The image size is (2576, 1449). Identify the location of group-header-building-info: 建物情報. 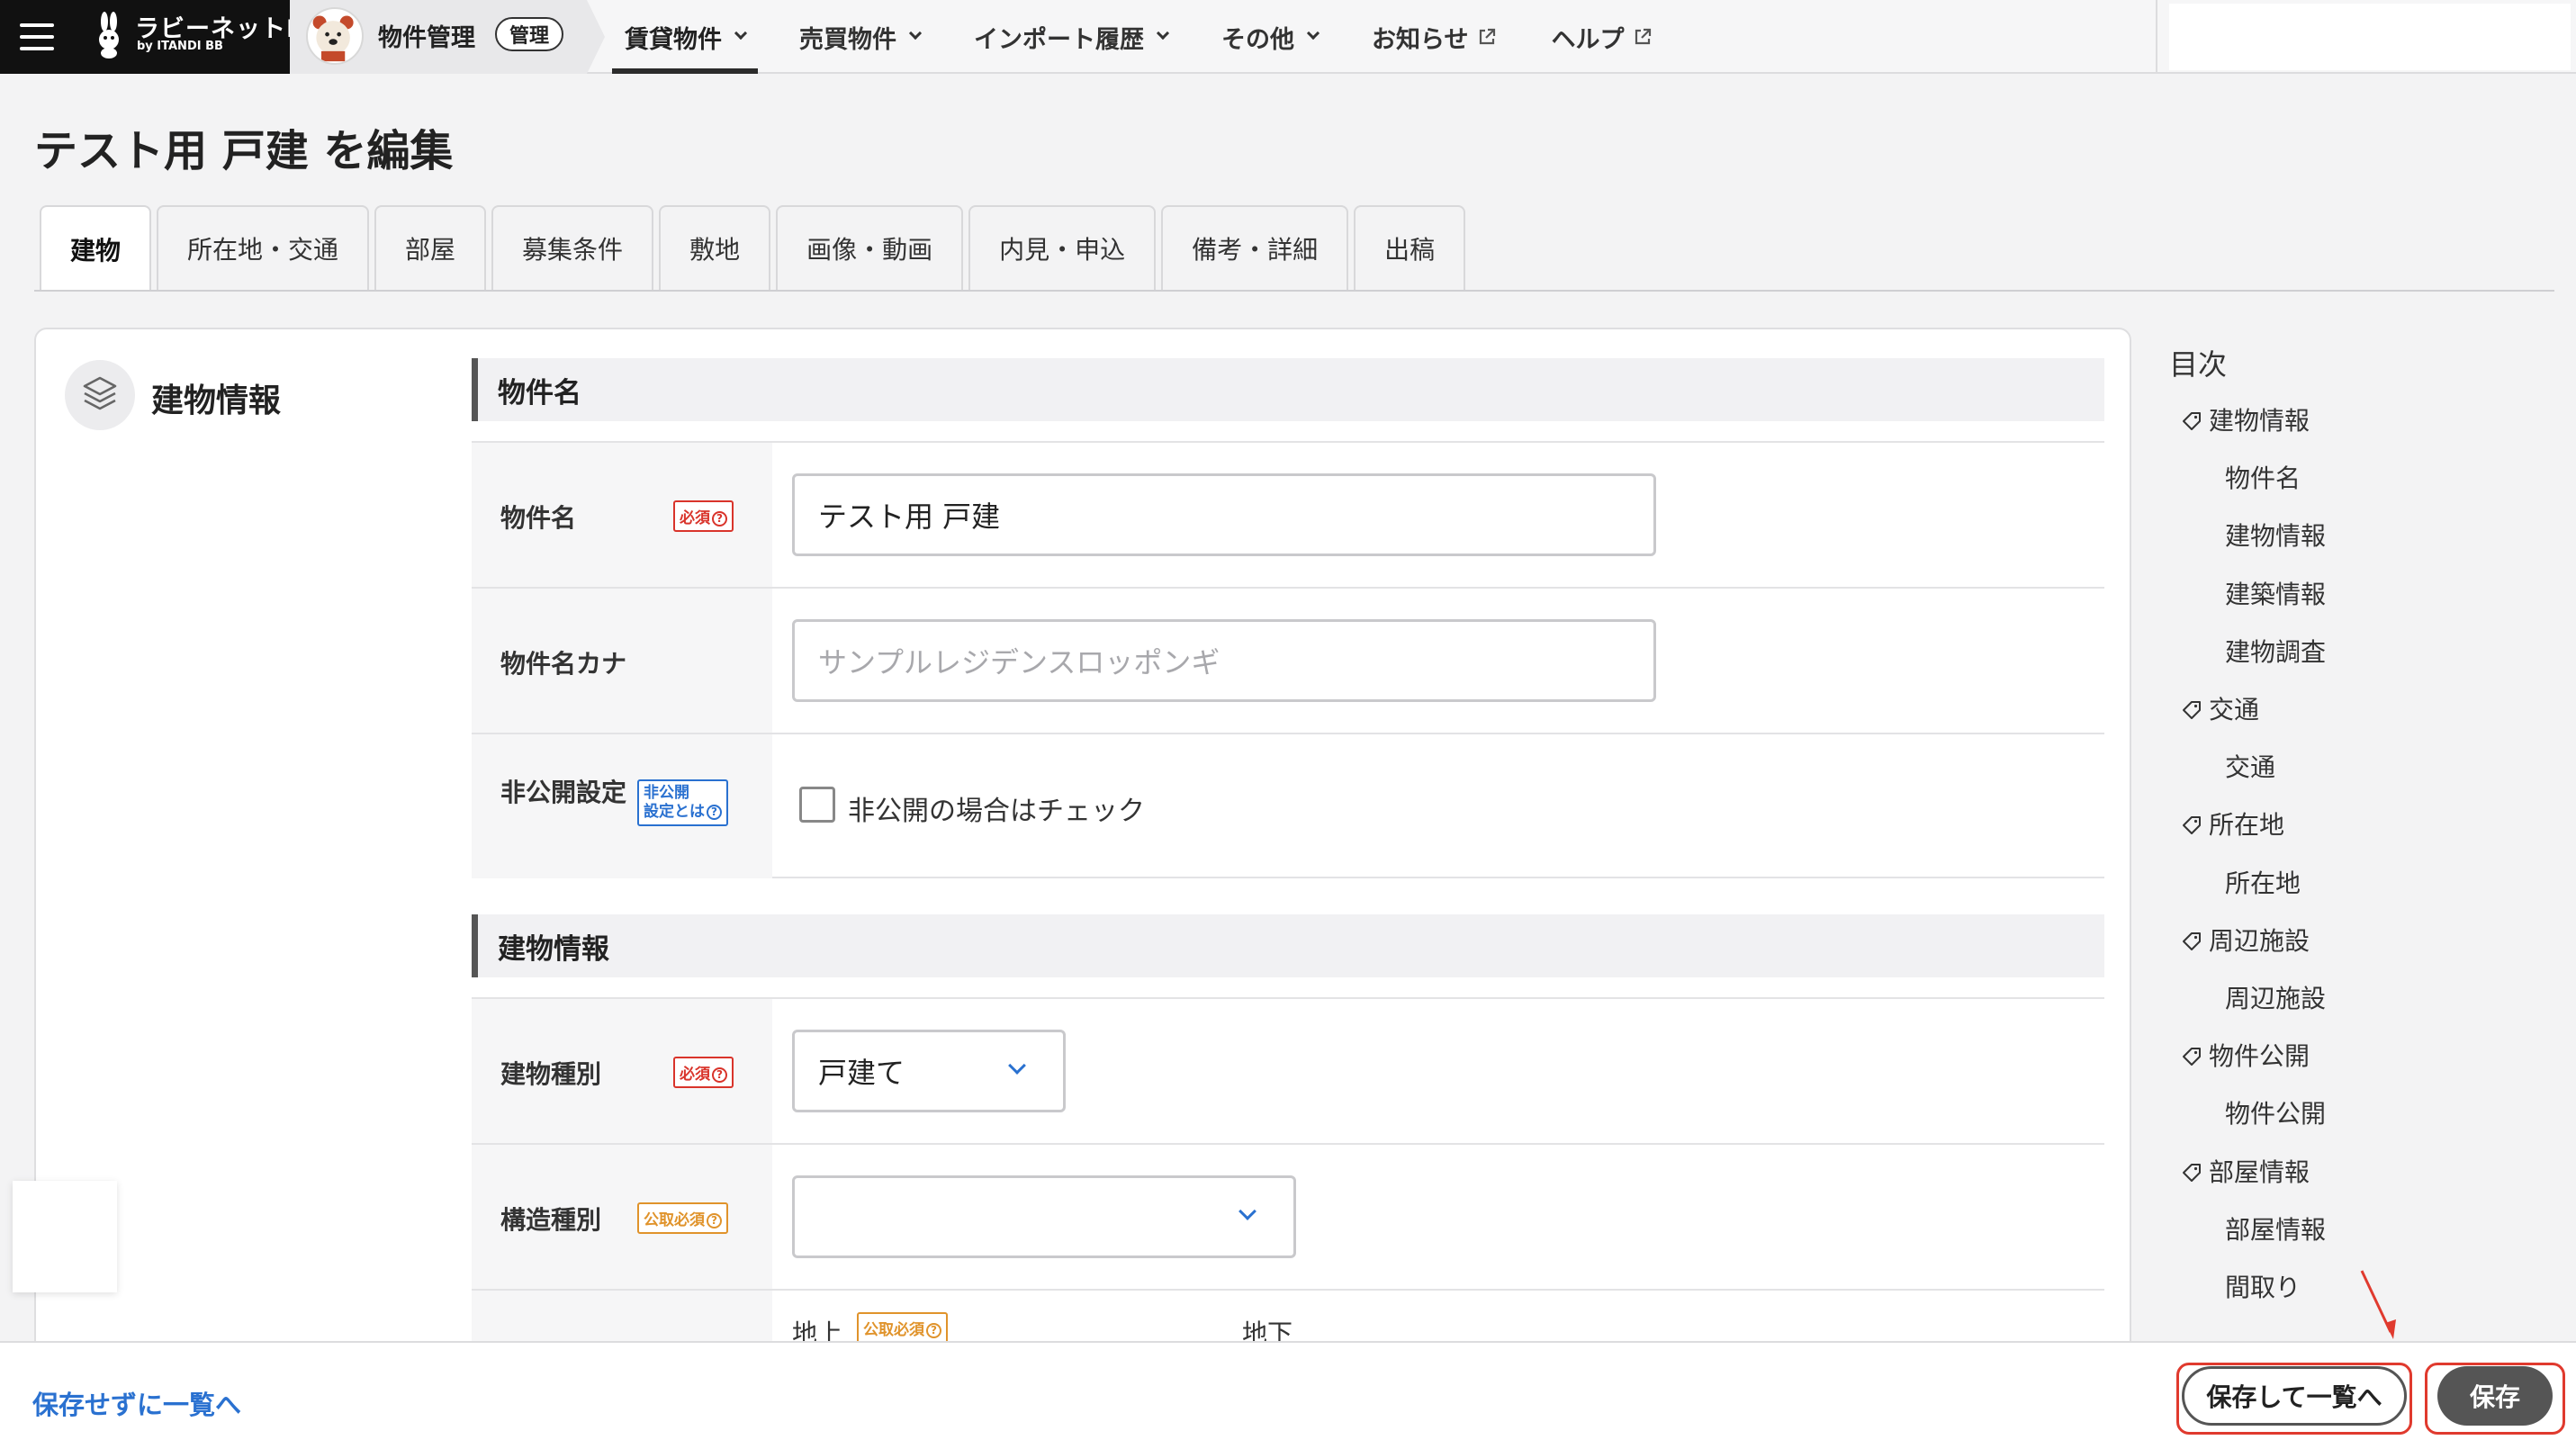
(1288, 946).